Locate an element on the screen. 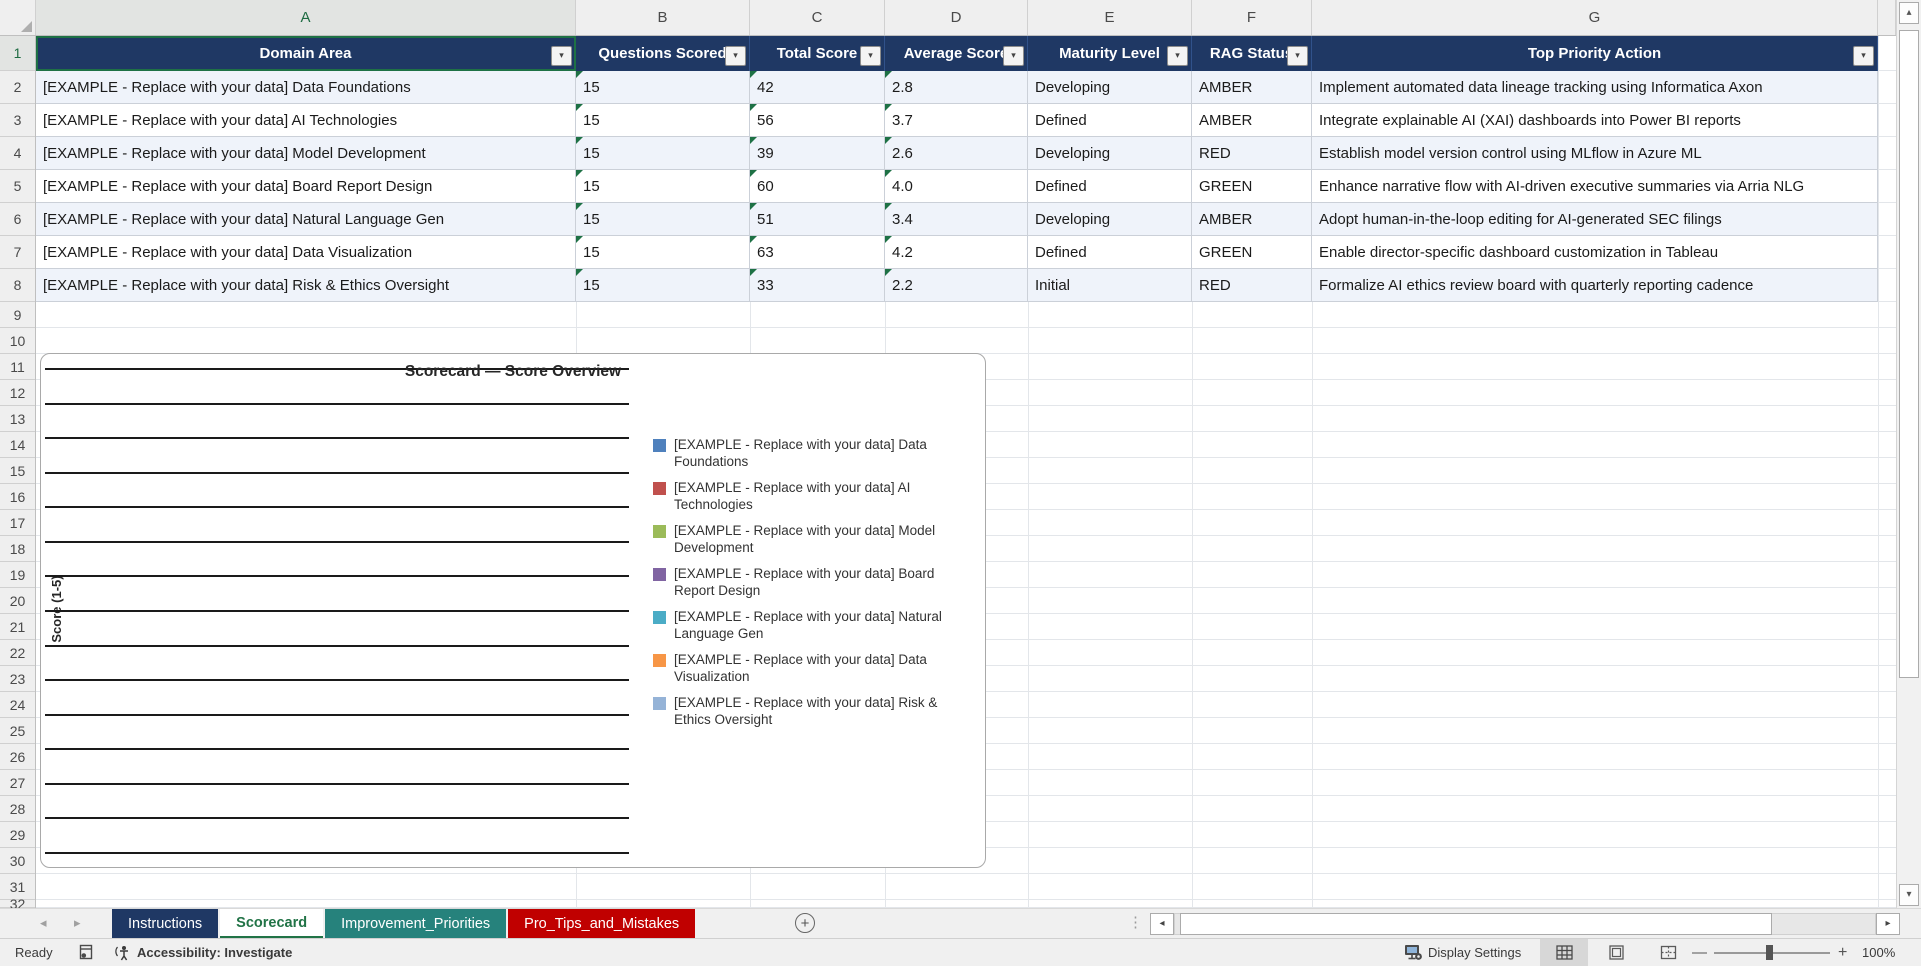 The image size is (1921, 966). page-break-preview-button is located at coordinates (1668, 952).